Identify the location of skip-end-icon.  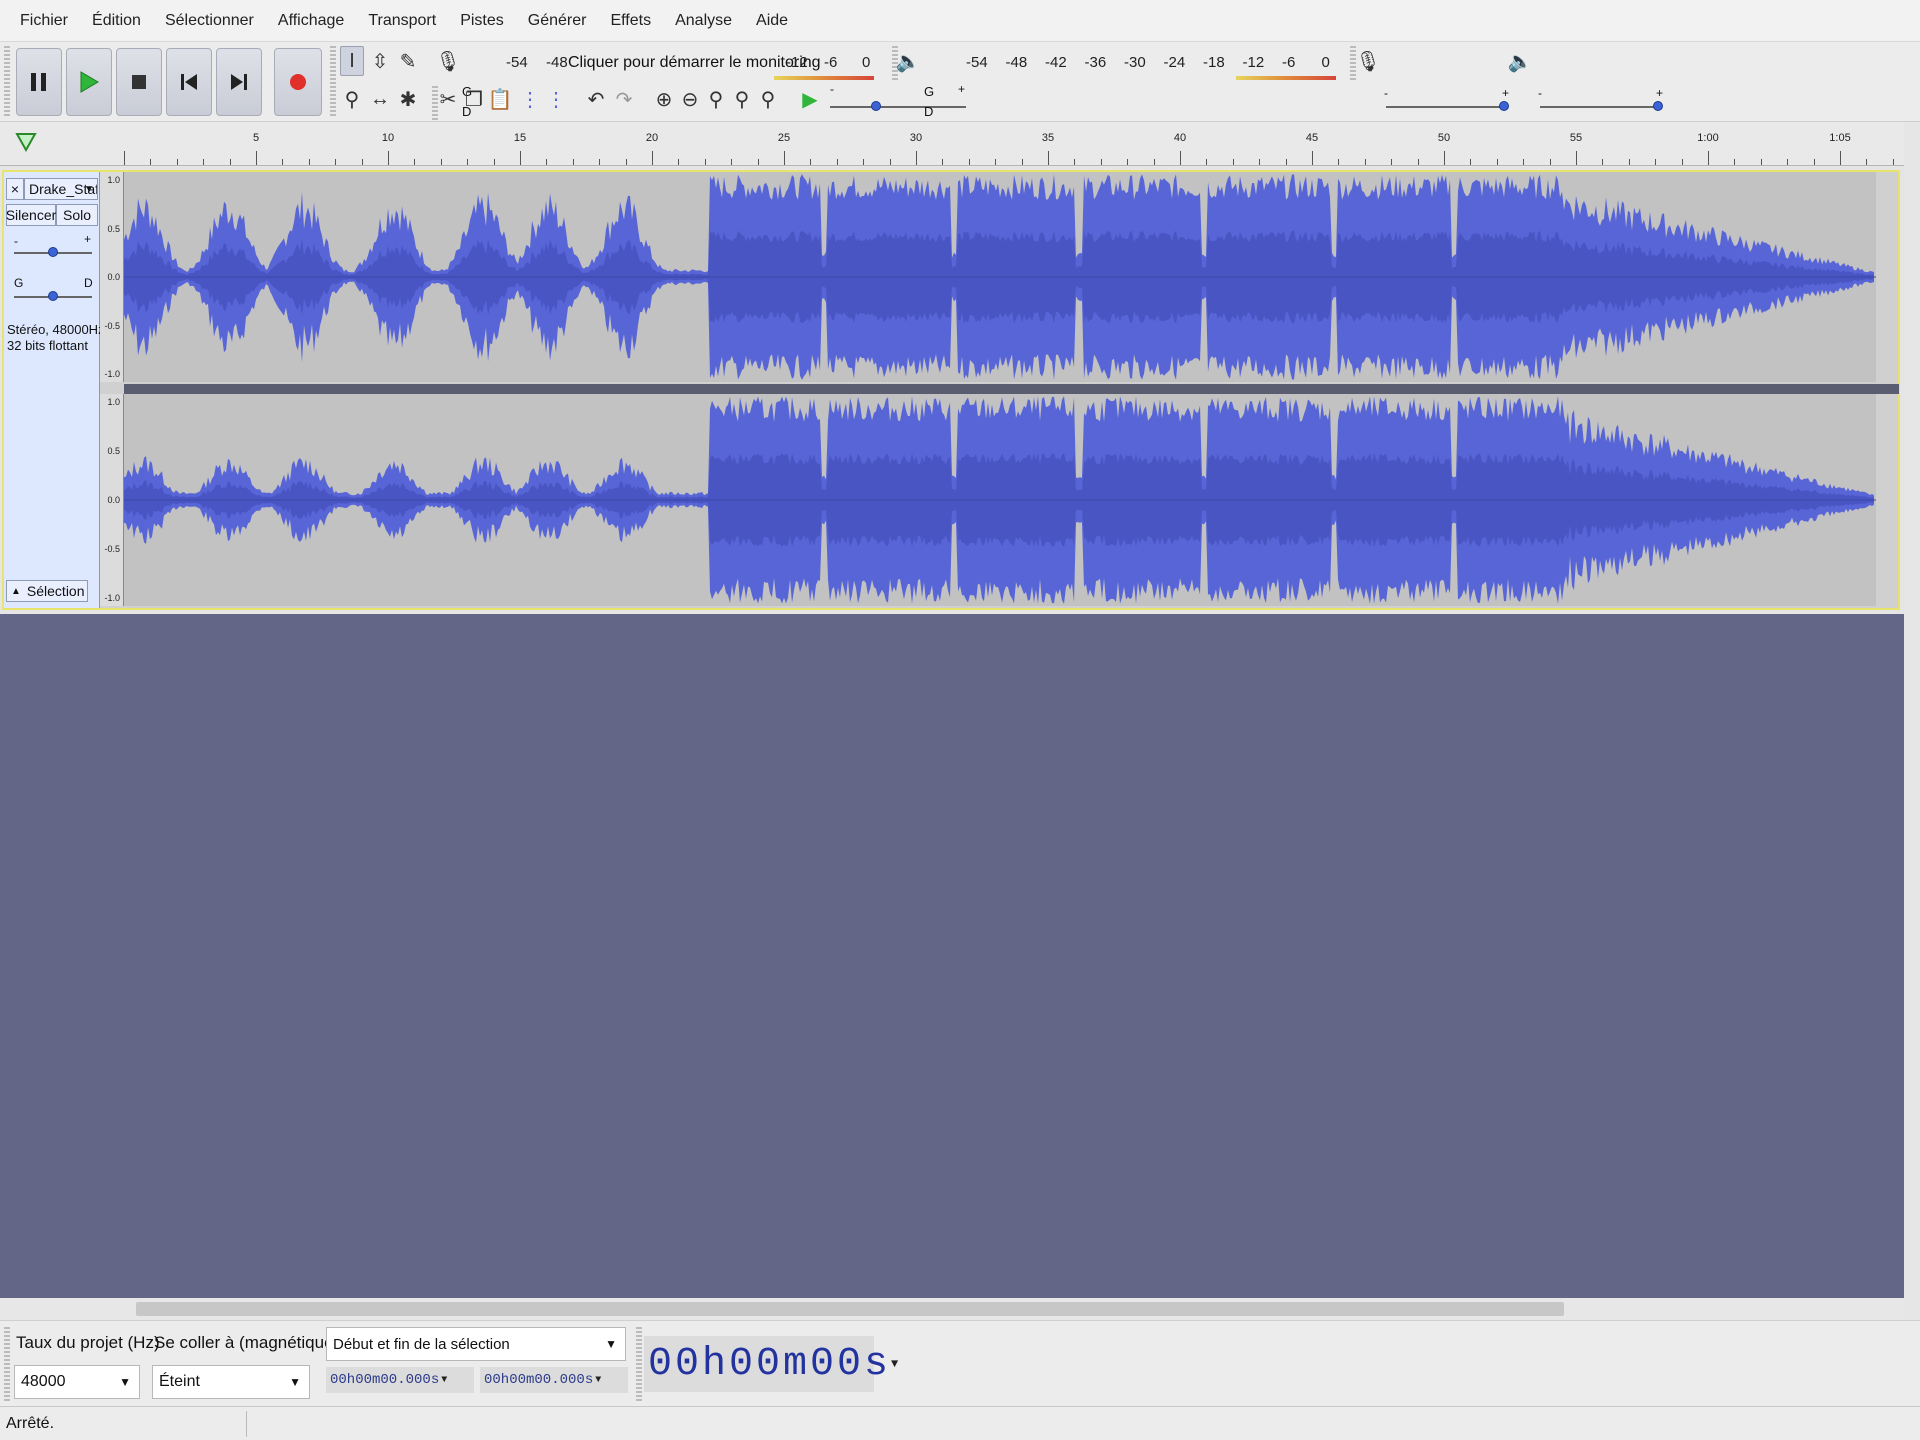
(239, 82).